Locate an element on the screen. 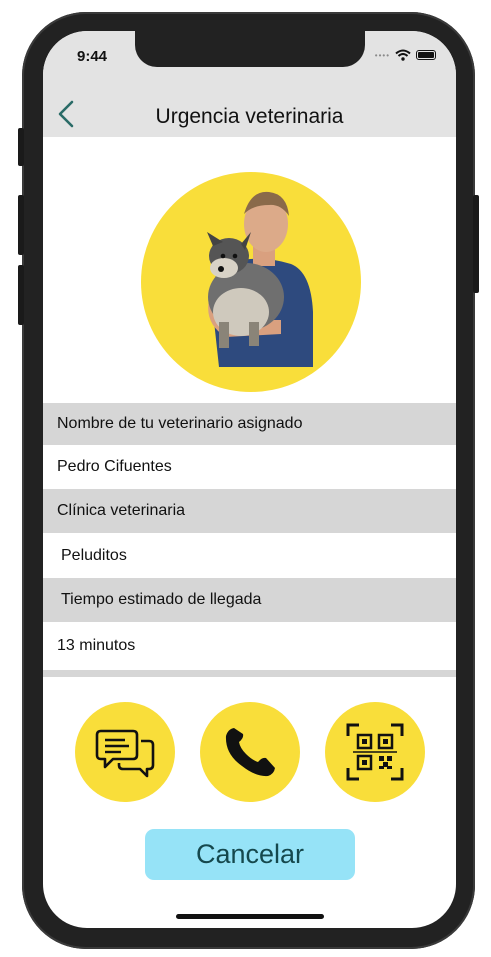  chat-button is located at coordinates (125, 752).